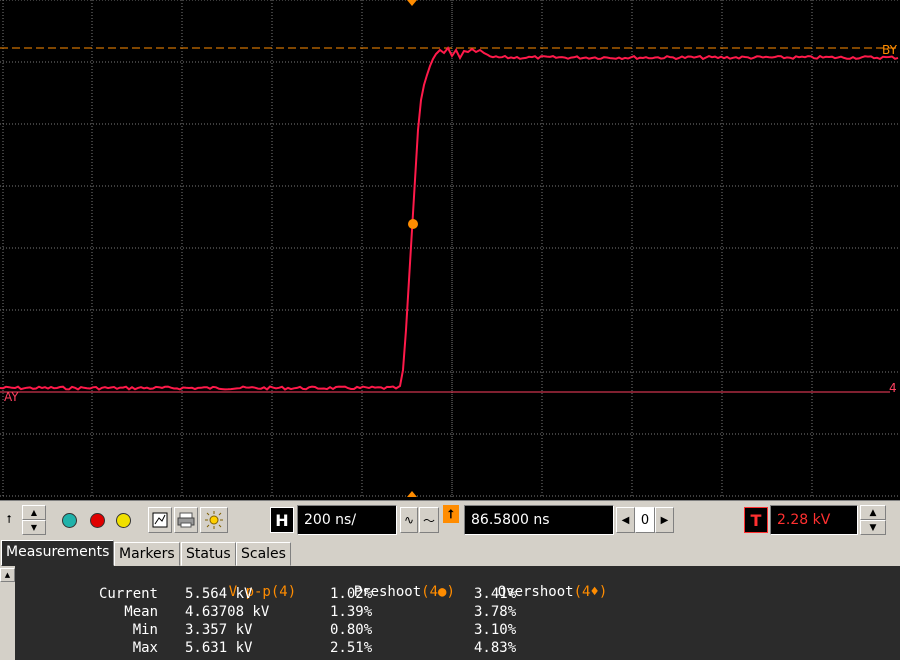 This screenshot has height=660, width=900. I want to click on channel-red-button, so click(97, 520).